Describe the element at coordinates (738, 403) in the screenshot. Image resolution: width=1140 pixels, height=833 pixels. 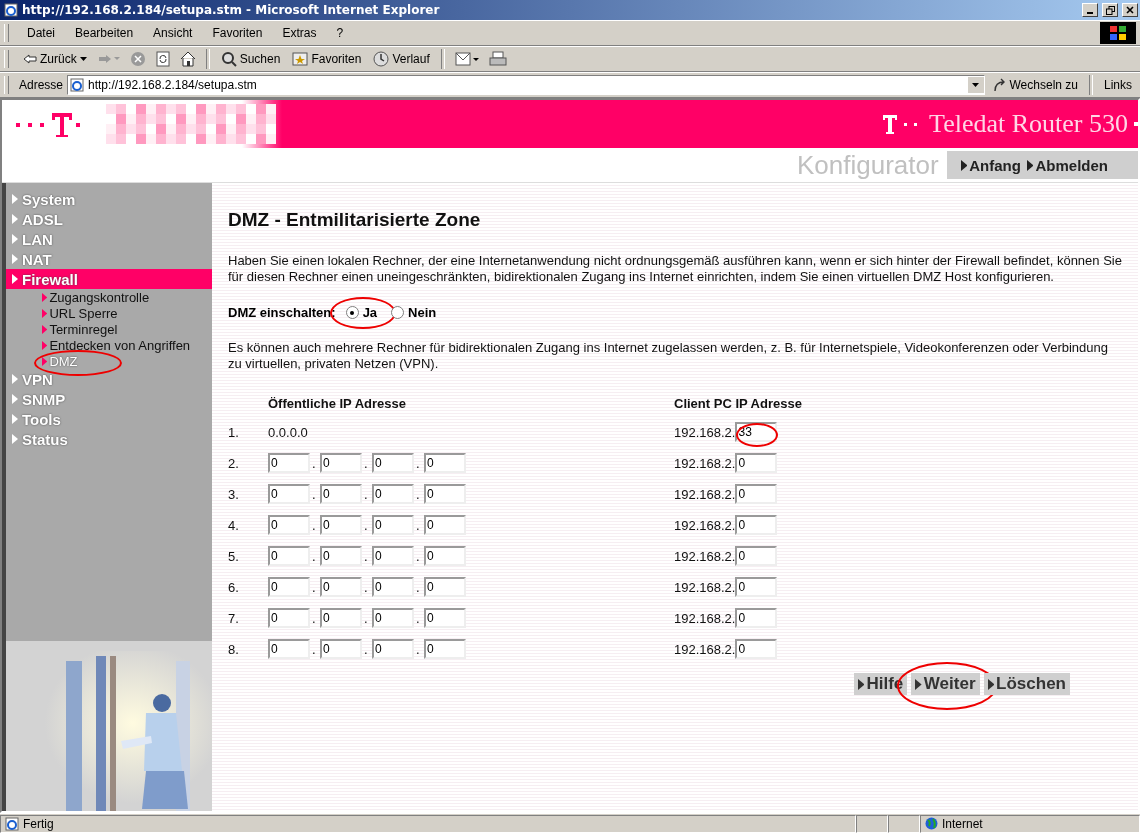
I see `column-header: Client PC IP Adresse` at that location.